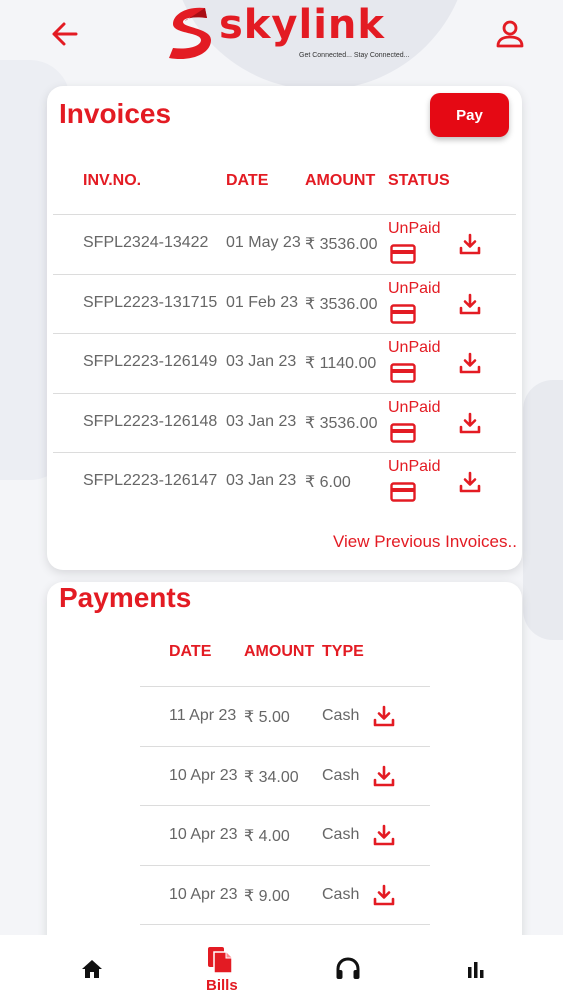  I want to click on invoices-title: Invoices, so click(115, 113).